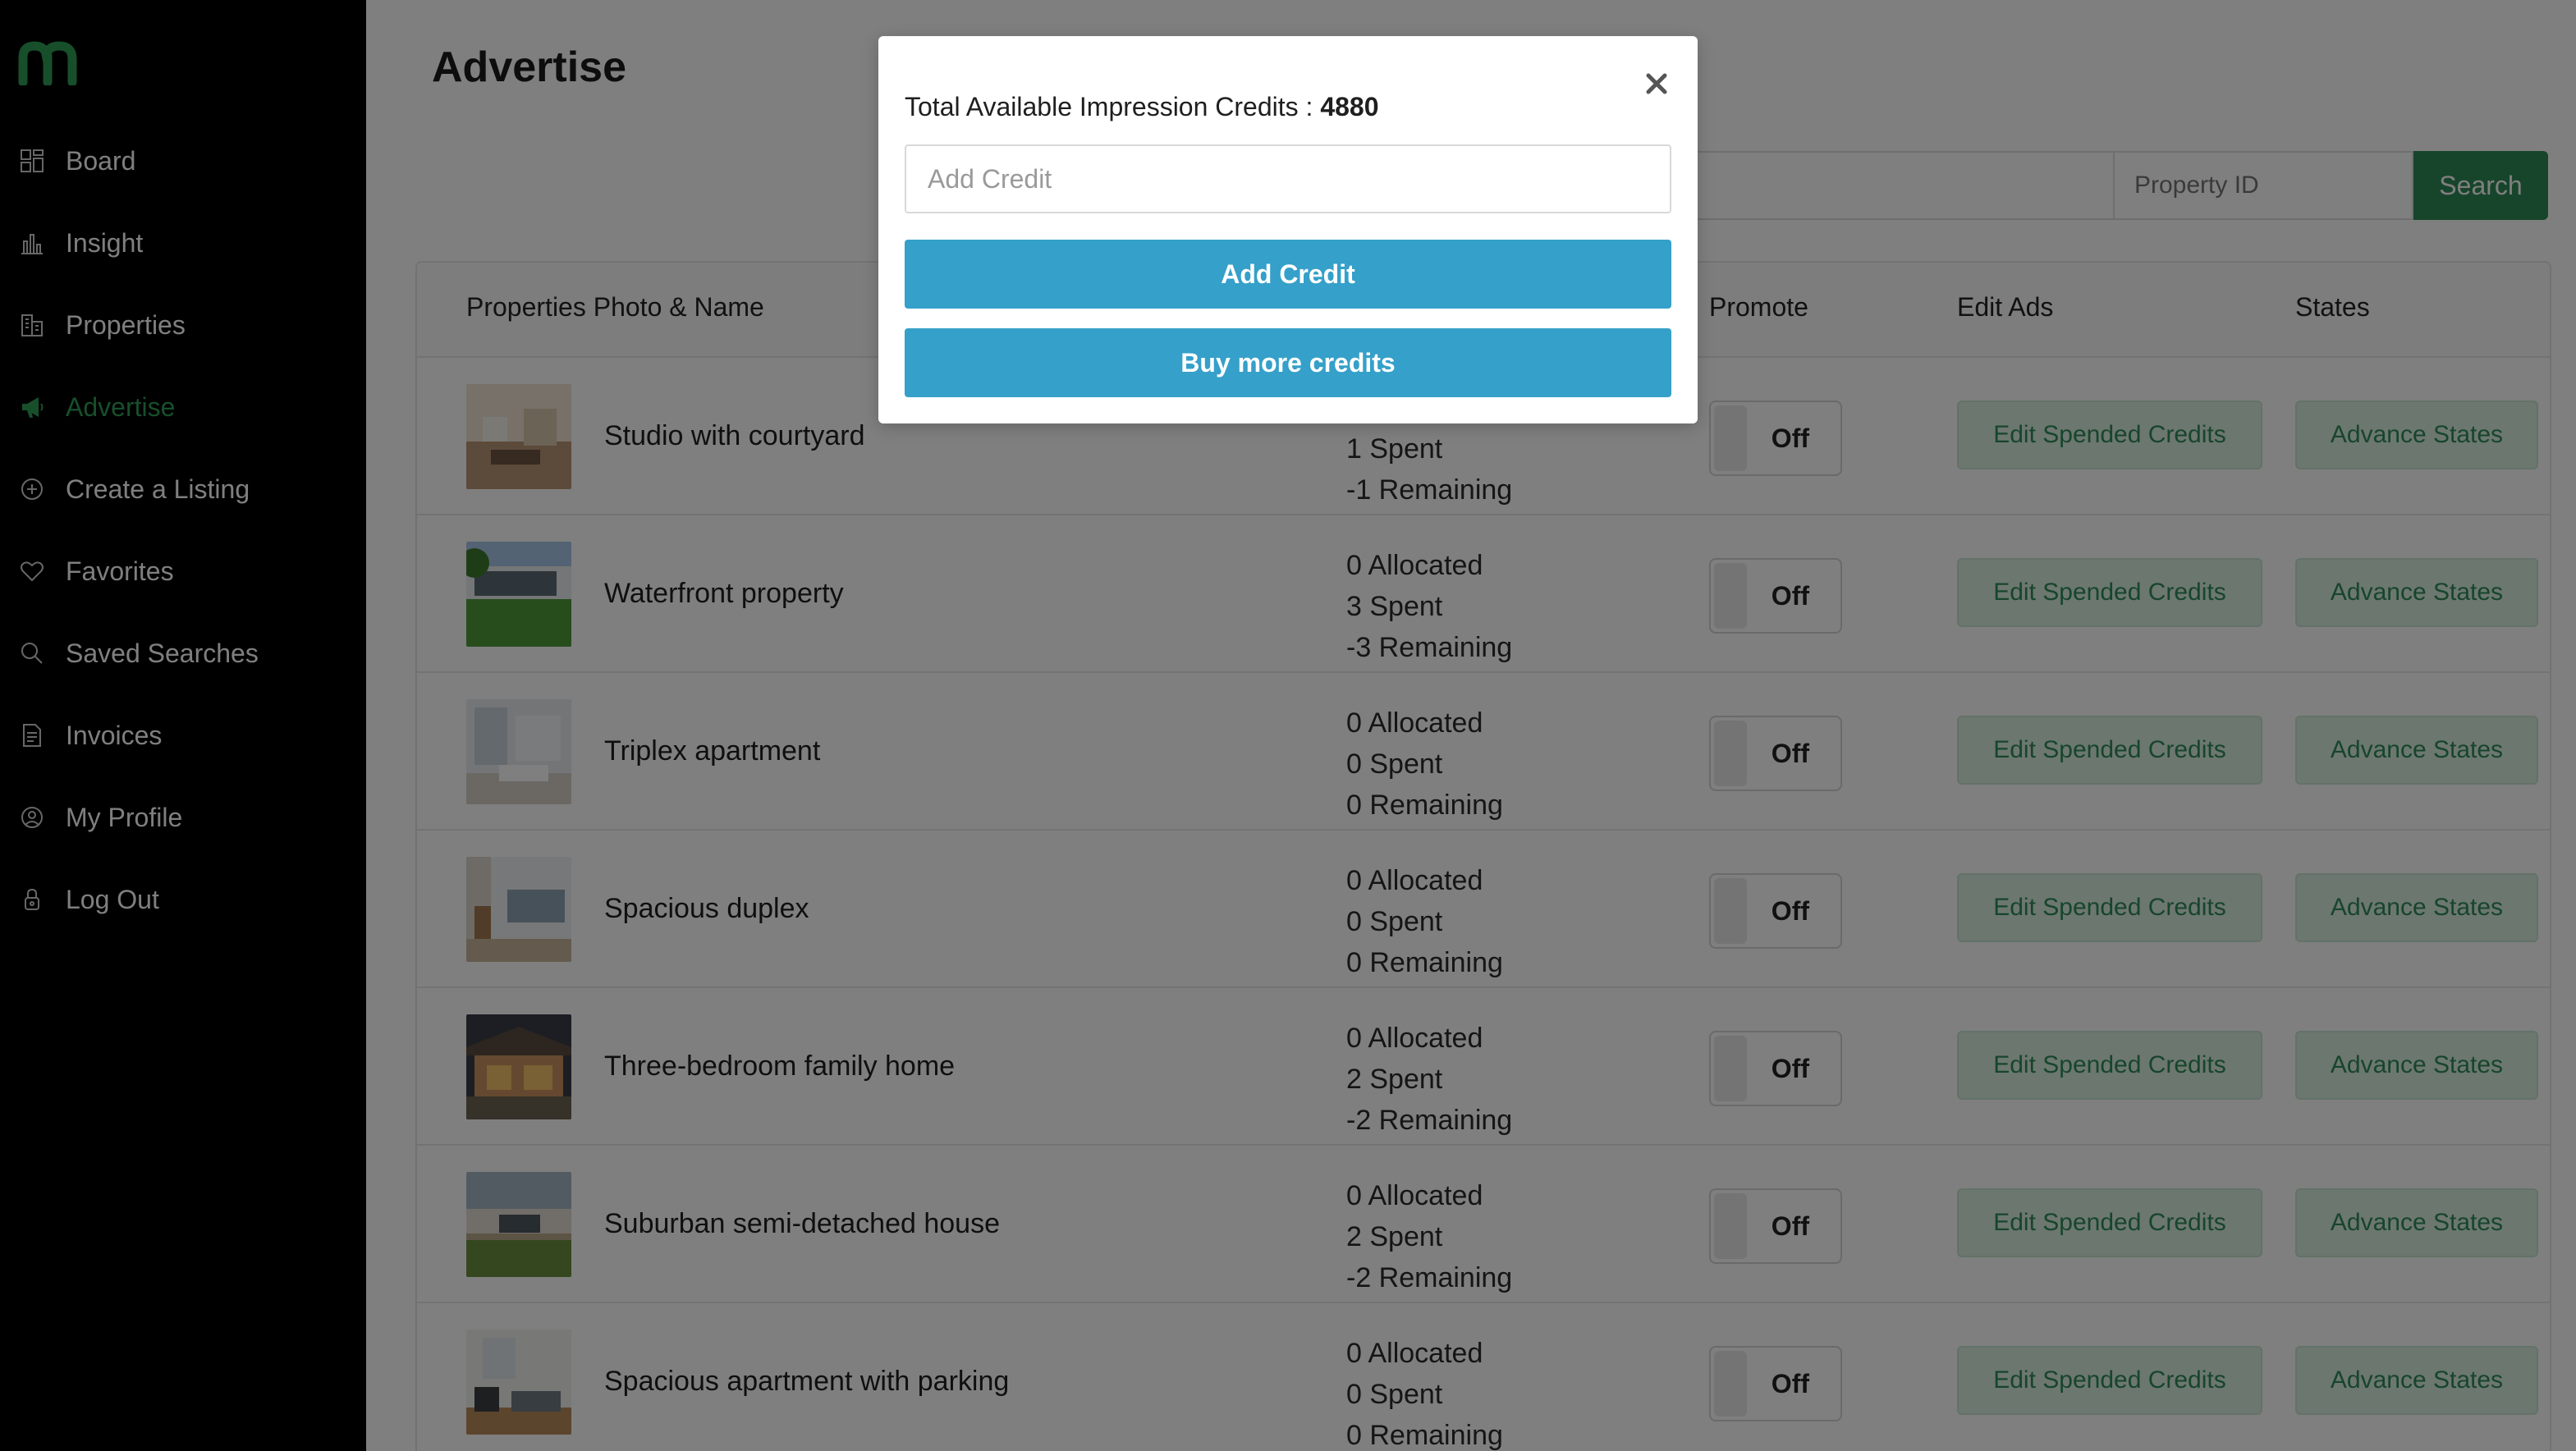 The image size is (2576, 1451). I want to click on close-button, so click(1657, 84).